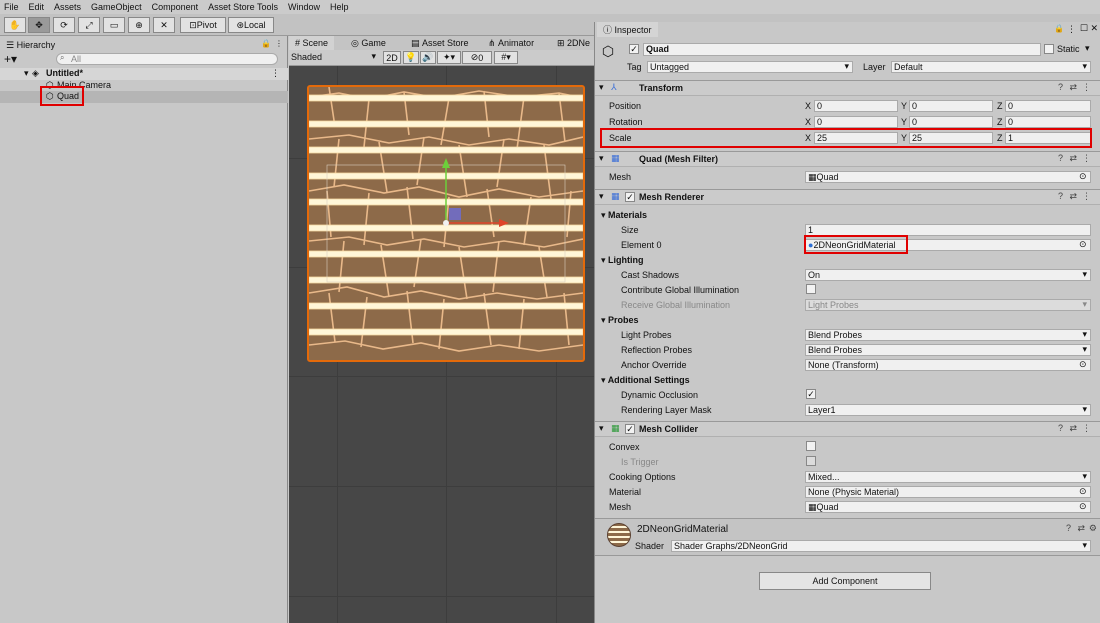 The width and height of the screenshot is (1100, 623). I want to click on layer-dropdown: Default, so click(991, 67).